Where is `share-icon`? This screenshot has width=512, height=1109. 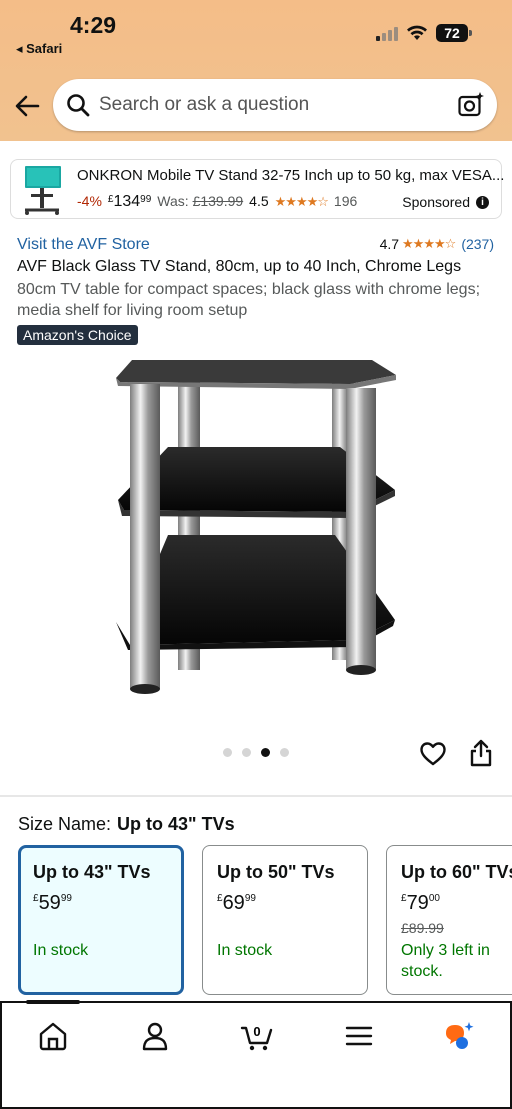
share-icon is located at coordinates (481, 753).